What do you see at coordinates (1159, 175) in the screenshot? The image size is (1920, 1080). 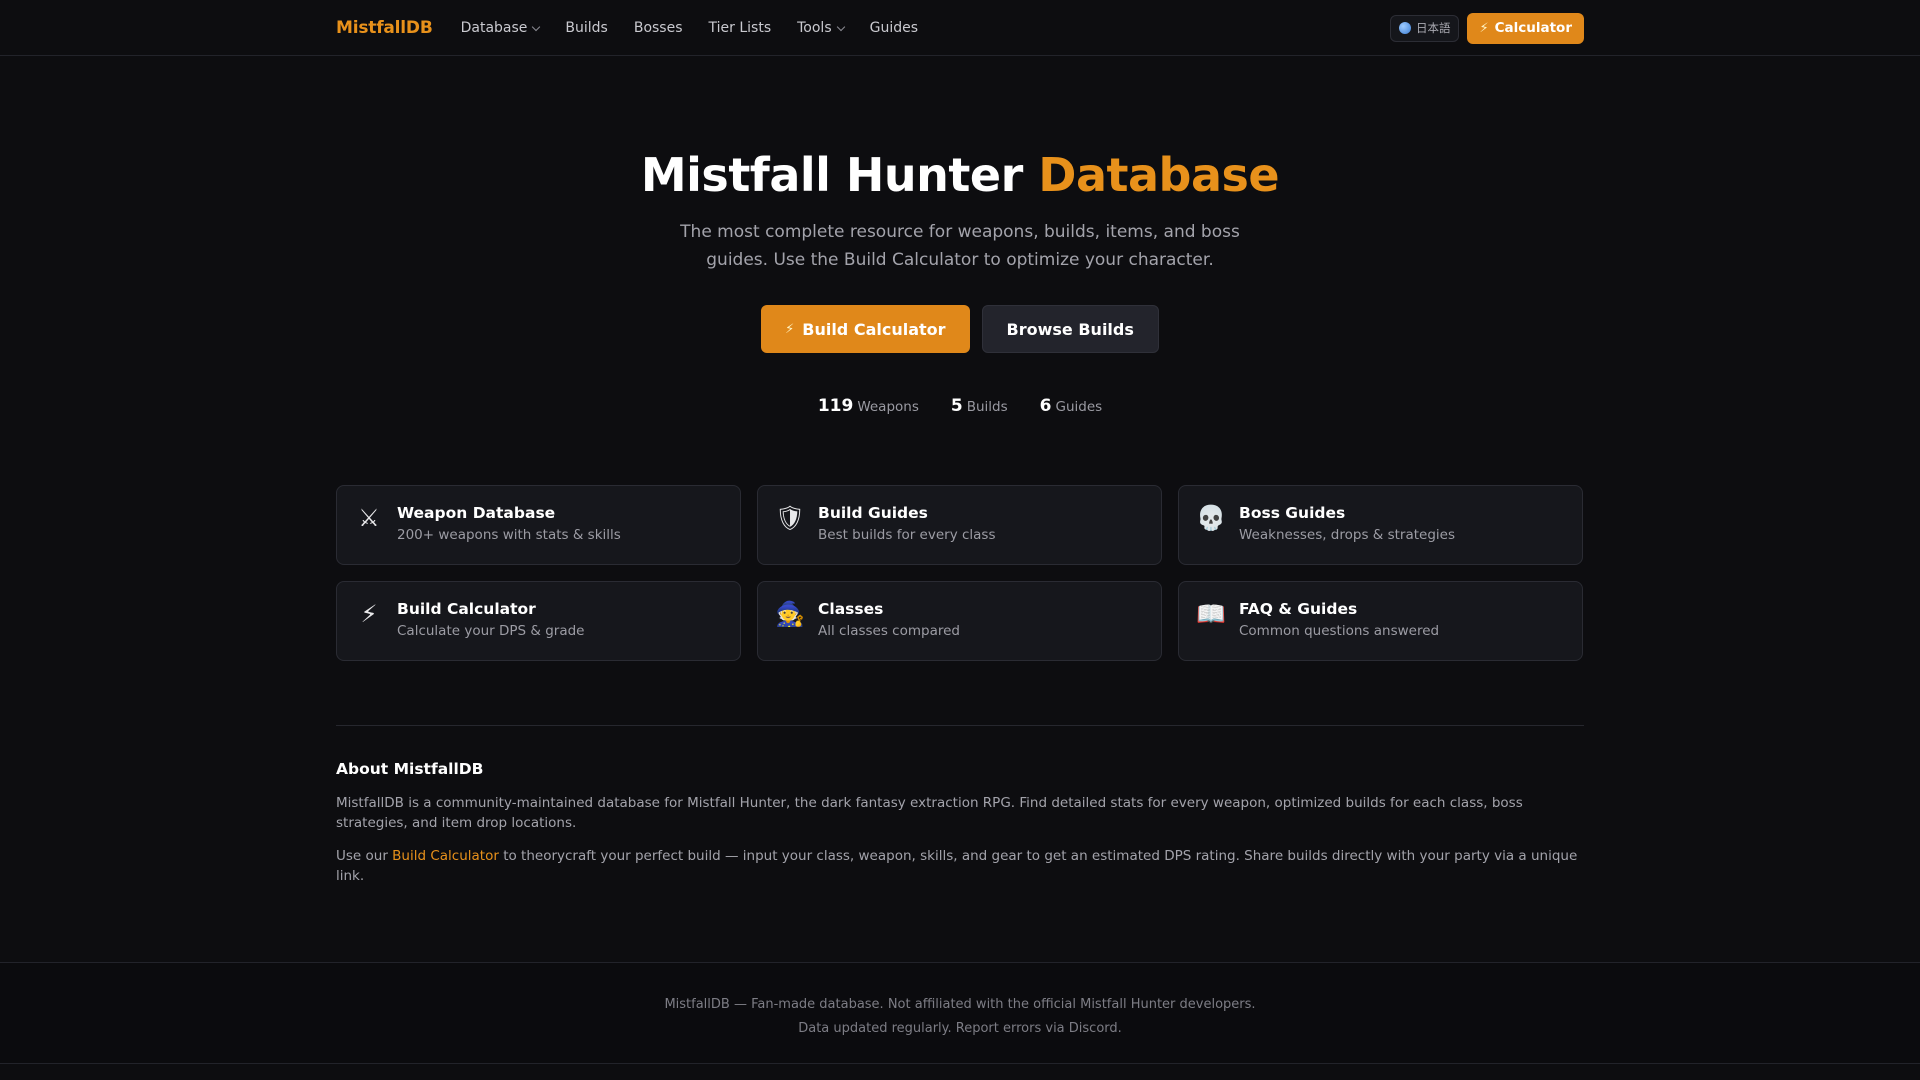 I see `hero-title-accent: Database` at bounding box center [1159, 175].